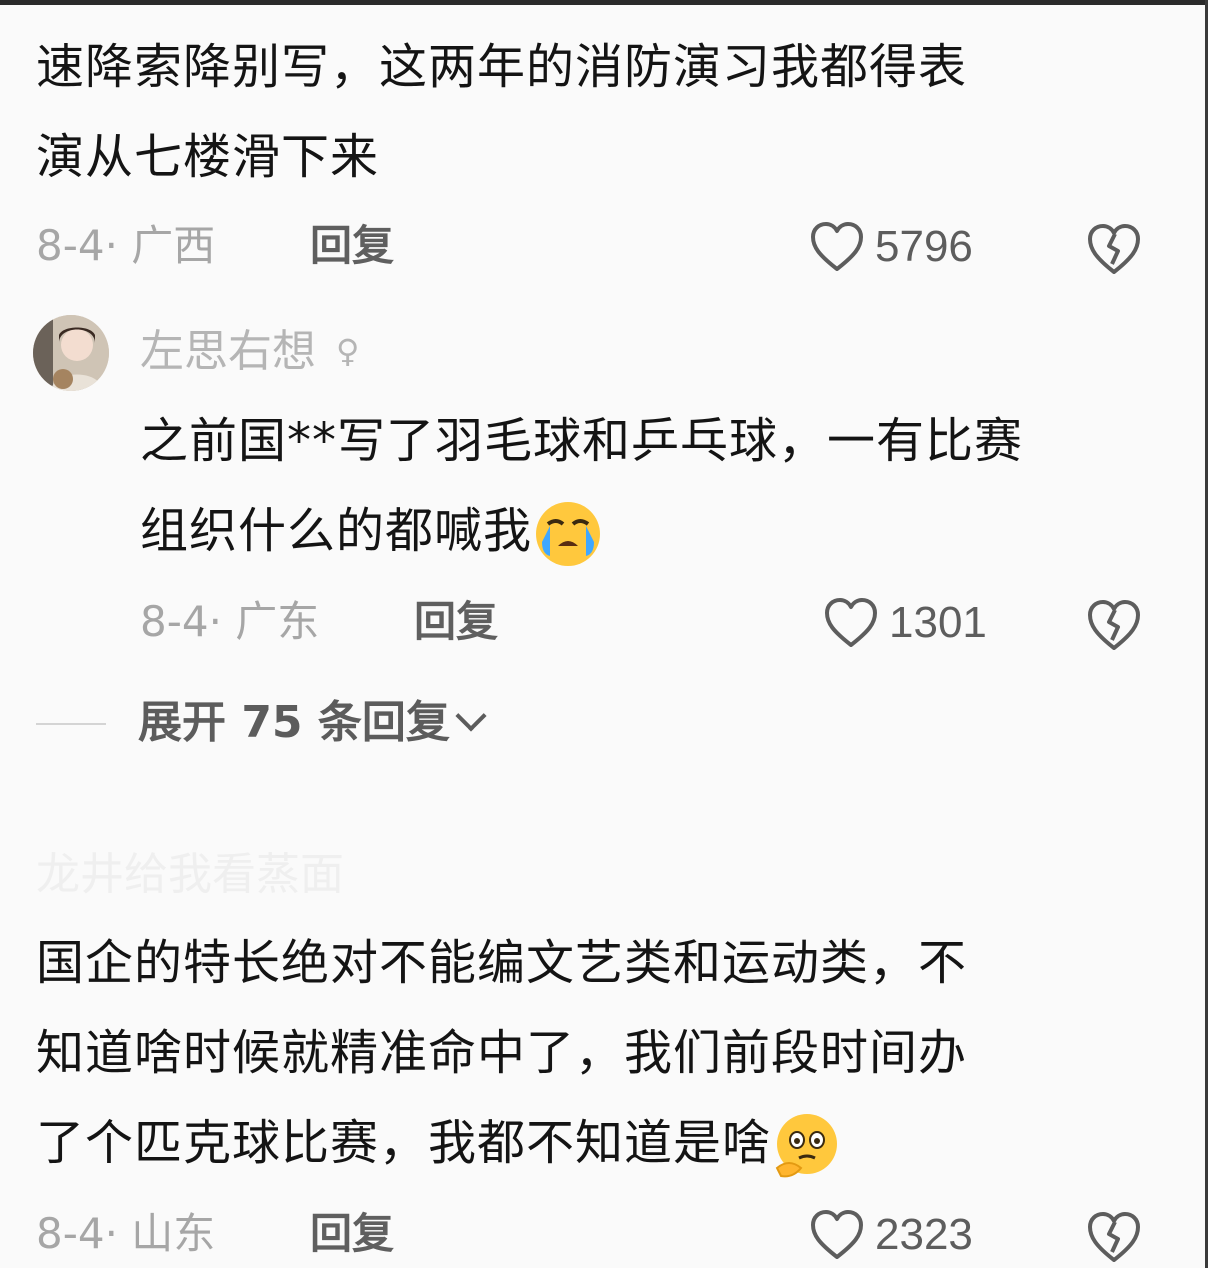 This screenshot has height=1268, width=1208. What do you see at coordinates (348, 351) in the screenshot?
I see `female-icon: ♀` at bounding box center [348, 351].